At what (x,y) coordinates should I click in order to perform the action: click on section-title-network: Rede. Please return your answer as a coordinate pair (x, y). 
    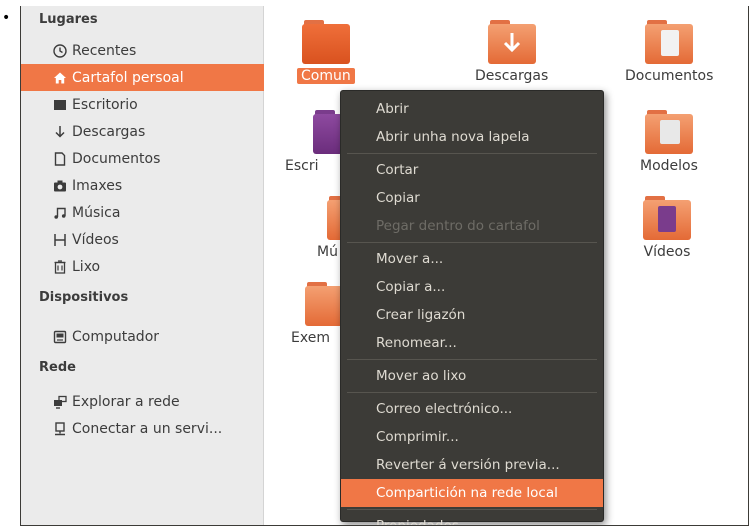
    Looking at the image, I should click on (57, 367).